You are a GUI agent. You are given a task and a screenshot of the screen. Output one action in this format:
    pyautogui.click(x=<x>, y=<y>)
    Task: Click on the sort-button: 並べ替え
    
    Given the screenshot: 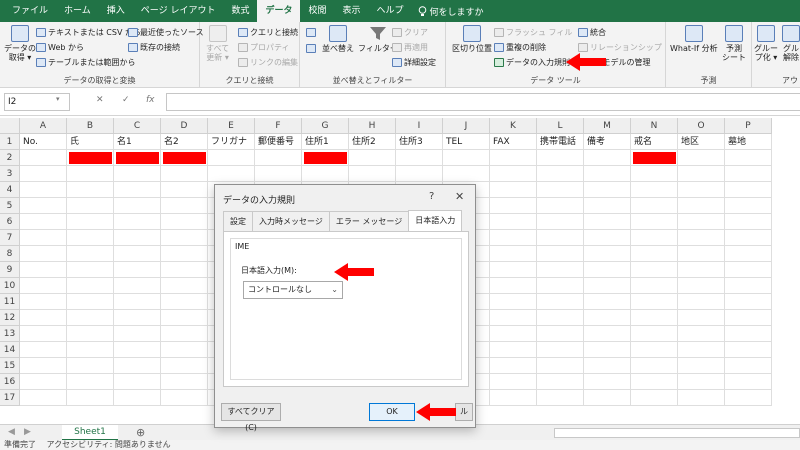 What is the action you would take?
    pyautogui.click(x=338, y=39)
    